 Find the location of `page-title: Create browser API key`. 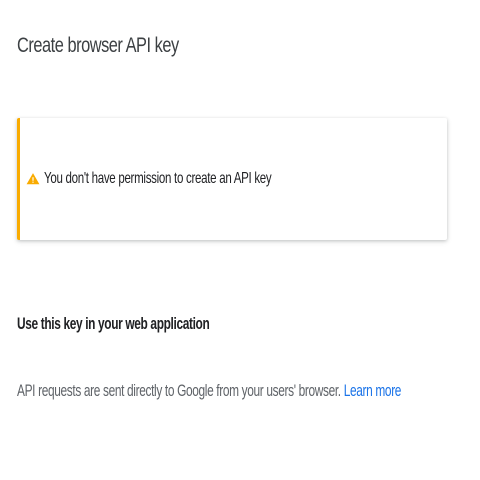

page-title: Create browser API key is located at coordinates (98, 45).